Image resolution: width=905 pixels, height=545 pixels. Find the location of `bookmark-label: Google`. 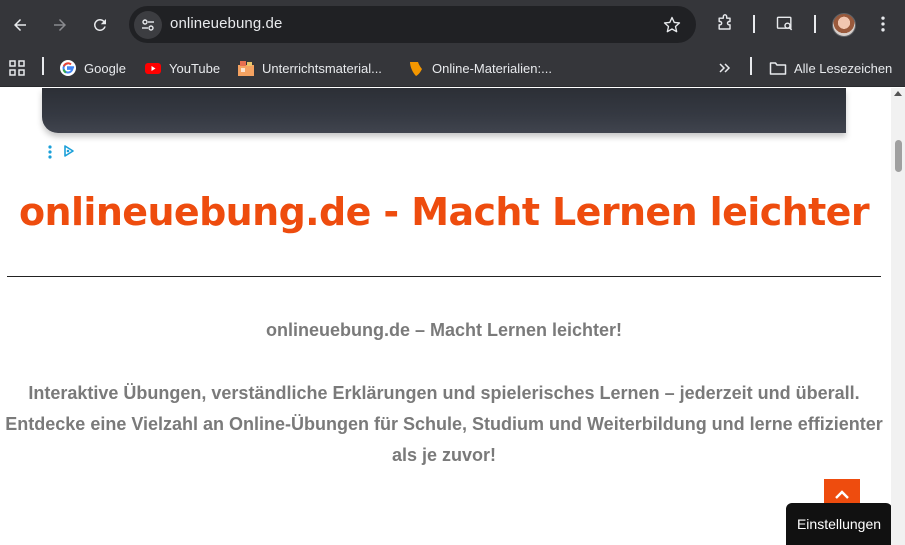

bookmark-label: Google is located at coordinates (105, 68).